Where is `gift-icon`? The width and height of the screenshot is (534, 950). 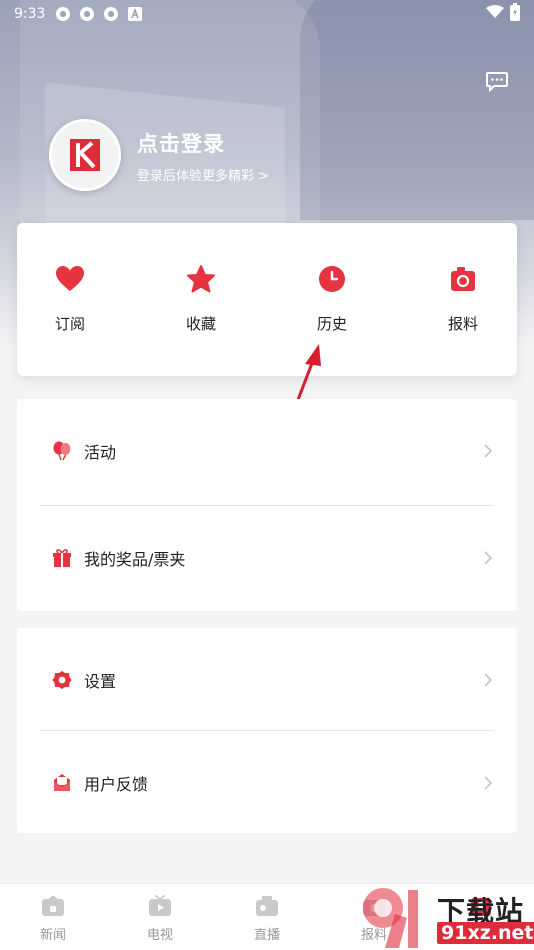
gift-icon is located at coordinates (62, 558).